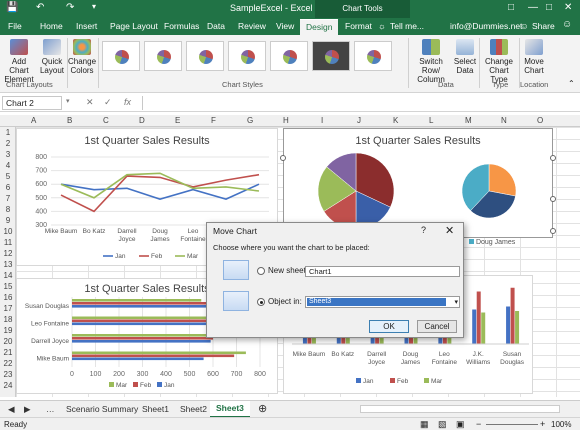 Image resolution: width=580 pixels, height=430 pixels. What do you see at coordinates (460, 424) in the screenshot?
I see `page-break-view-icon: ▣` at bounding box center [460, 424].